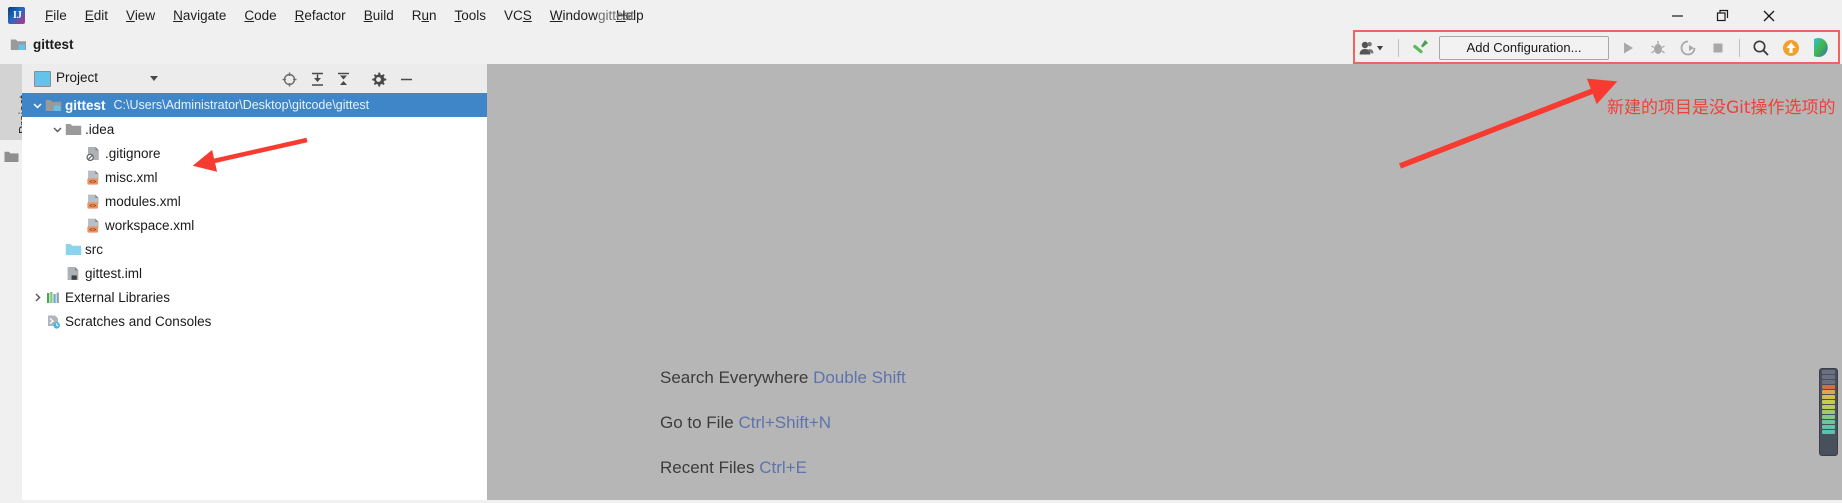 This screenshot has width=1842, height=503. Describe the element at coordinates (118, 297) in the screenshot. I see `tree-node-label: External Libraries` at that location.